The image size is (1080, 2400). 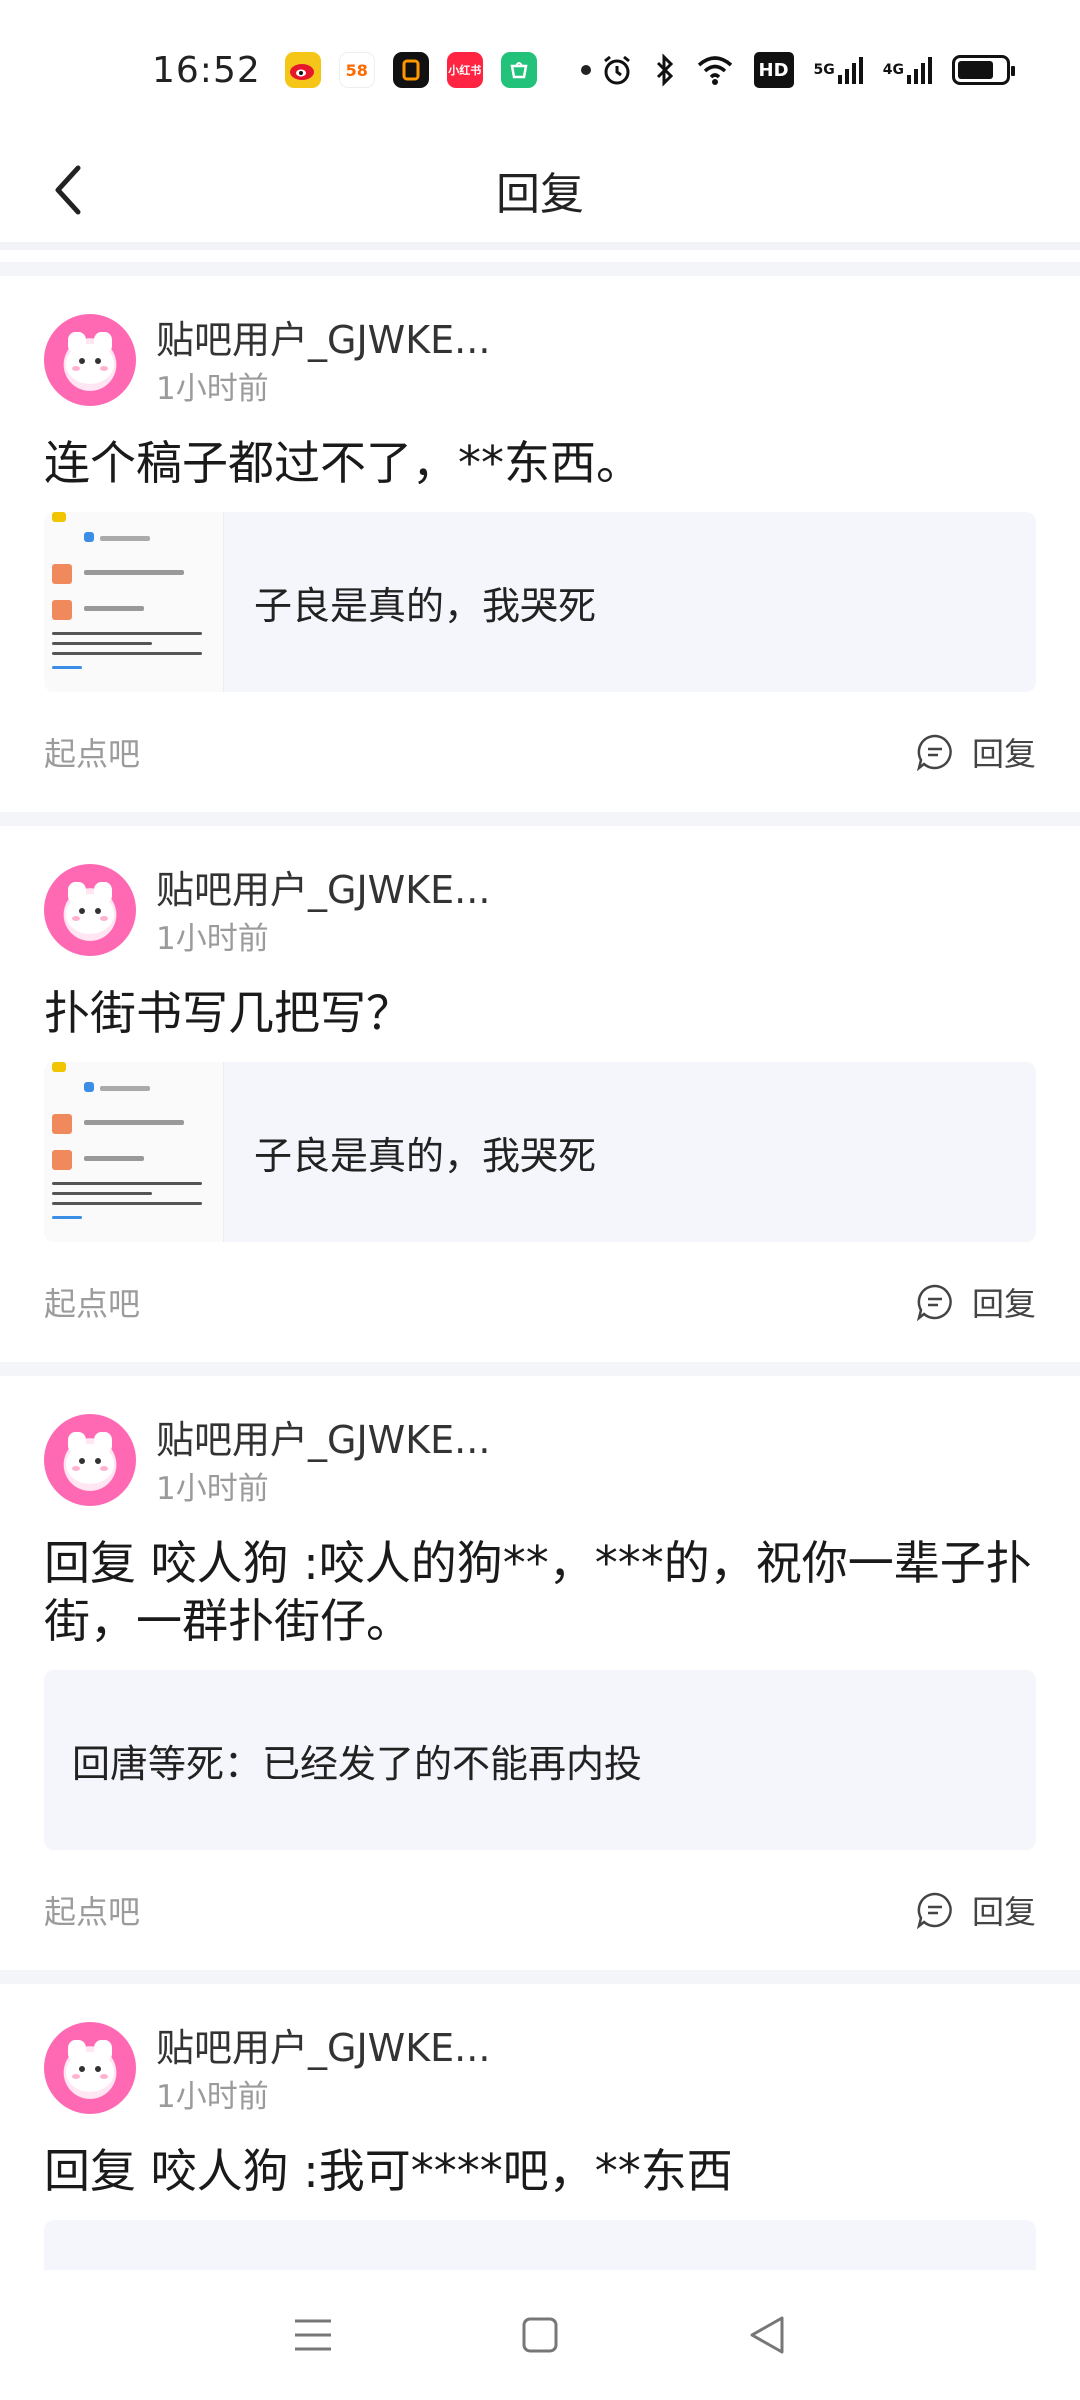 I want to click on quoted-text: 回唐等死：已经发了的不能再内投, so click(x=357, y=1763).